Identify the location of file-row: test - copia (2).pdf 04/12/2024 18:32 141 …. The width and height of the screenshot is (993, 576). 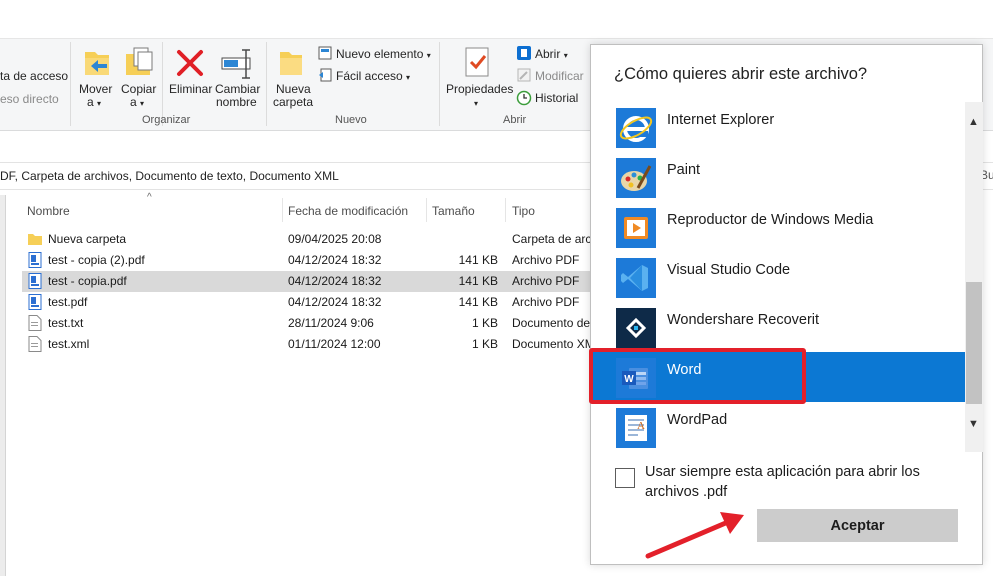
(306, 260).